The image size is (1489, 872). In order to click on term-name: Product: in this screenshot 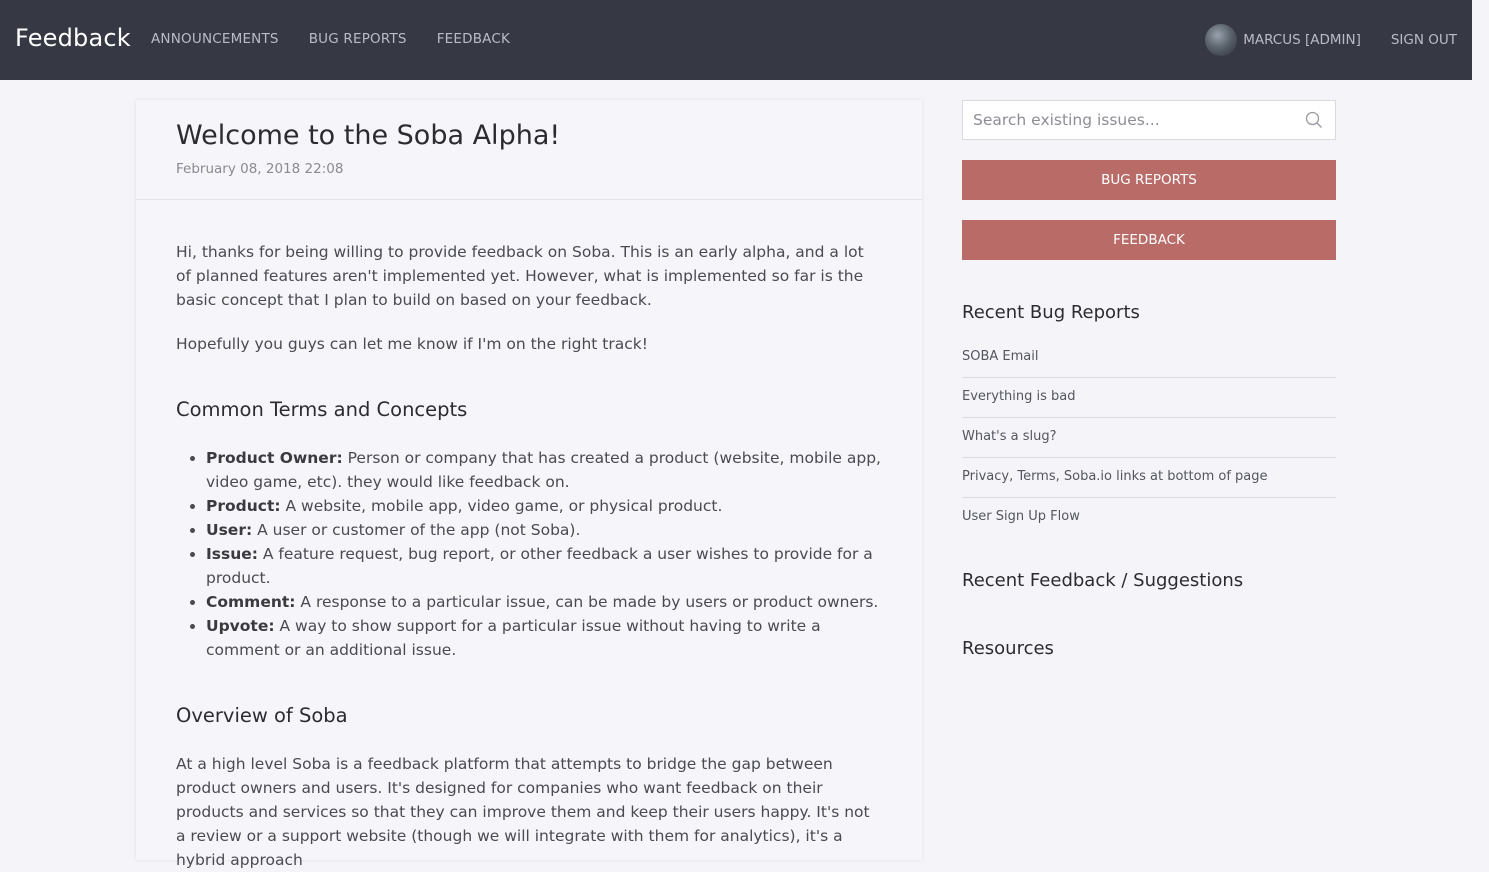, I will do `click(243, 506)`.